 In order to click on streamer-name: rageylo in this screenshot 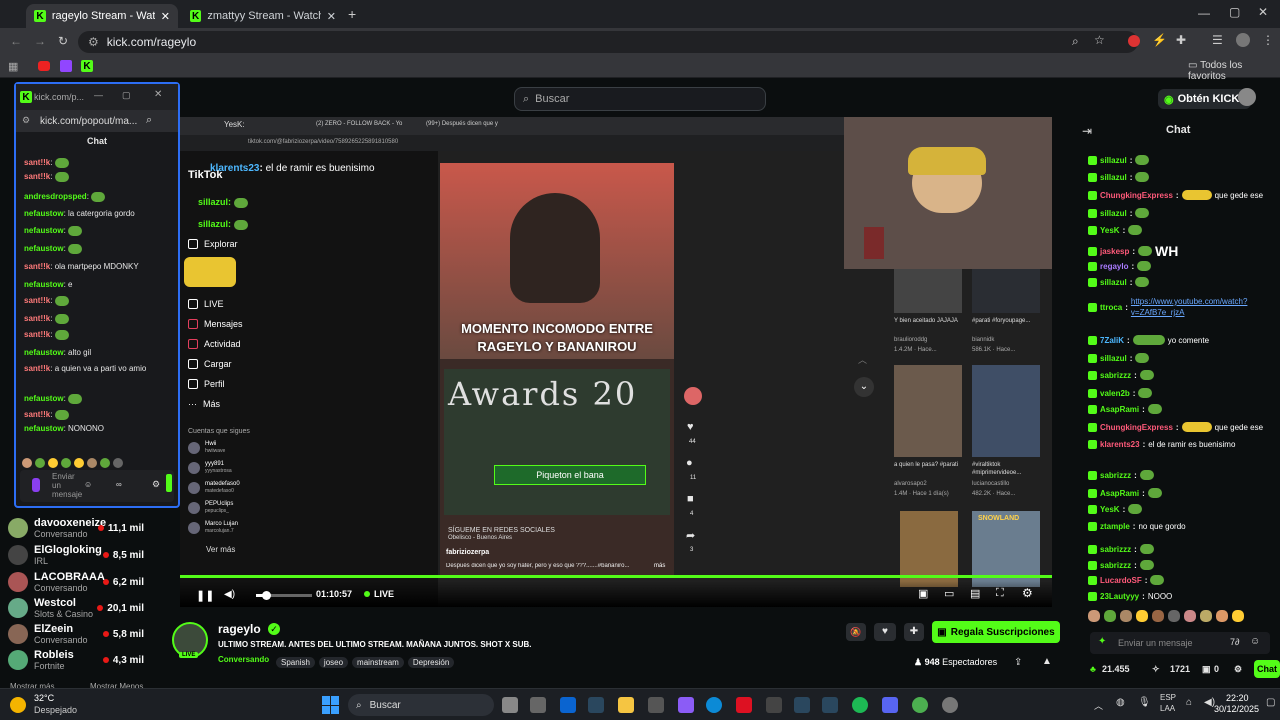, I will do `click(239, 629)`.